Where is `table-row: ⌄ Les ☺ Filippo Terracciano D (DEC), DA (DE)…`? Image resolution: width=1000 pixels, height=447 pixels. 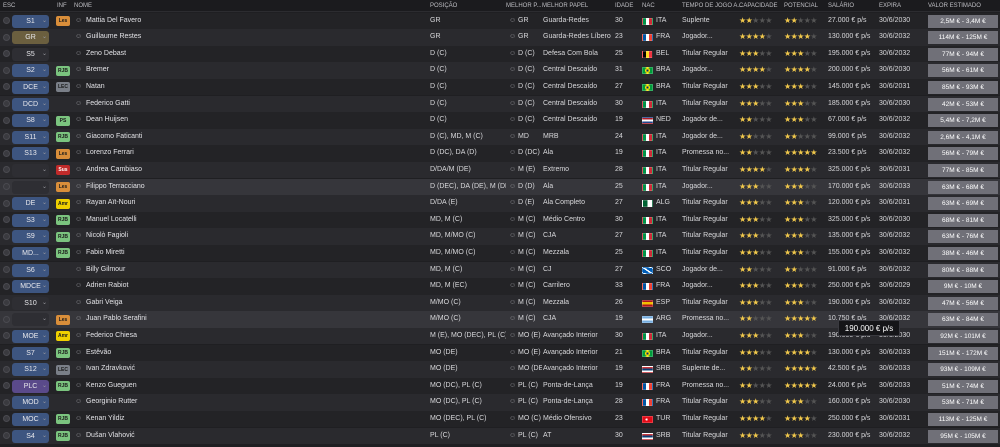
table-row: ⌄ Les ☺ Filippo Terracciano D (DEC), DA (DE)… is located at coordinates (500, 187).